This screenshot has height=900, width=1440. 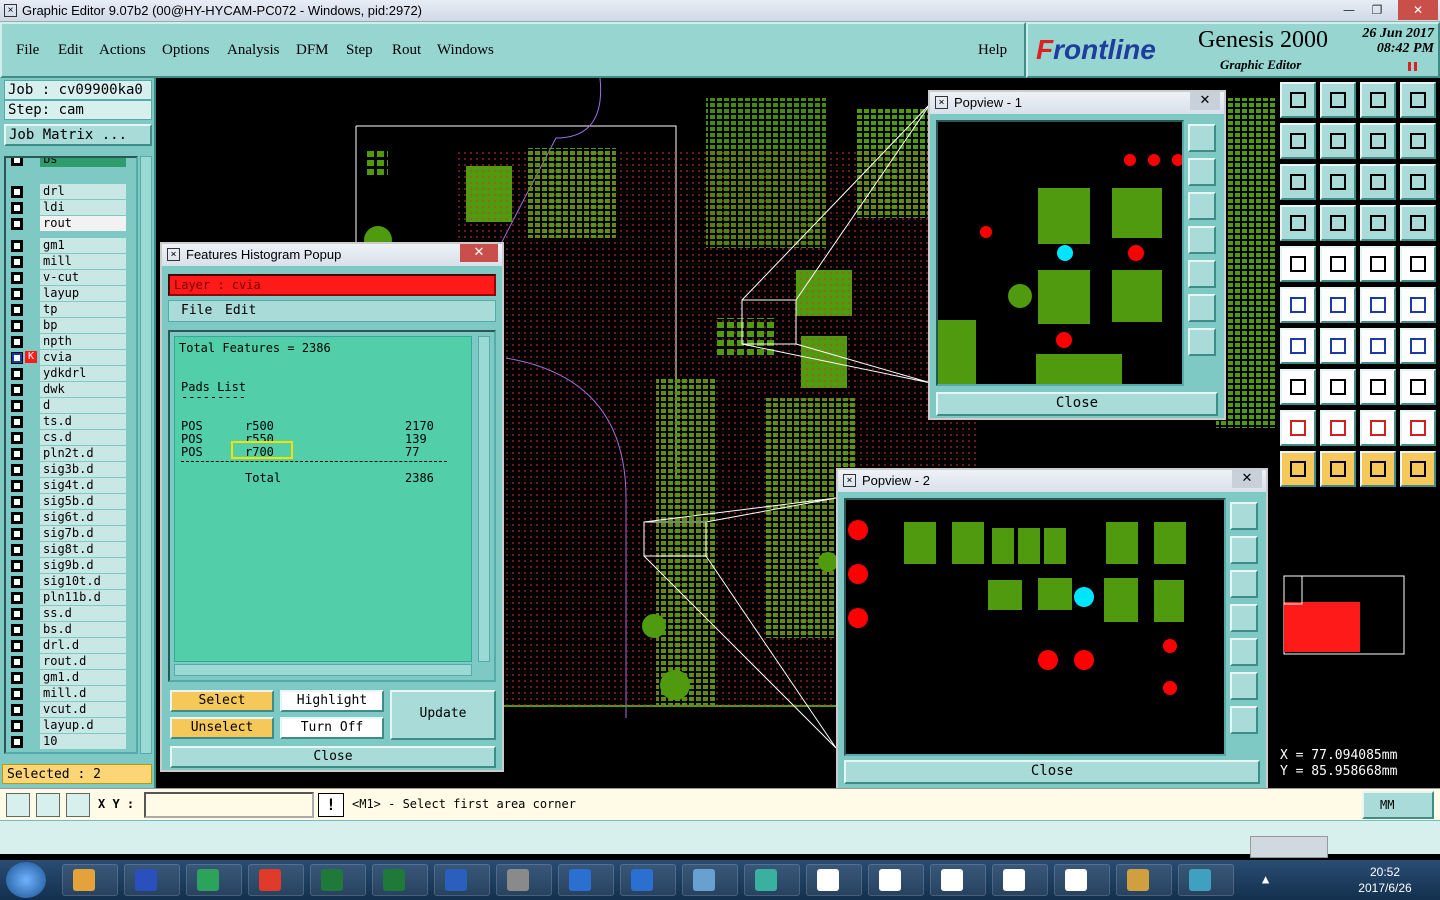 What do you see at coordinates (196, 311) in the screenshot?
I see `histogram-menu-file: File` at bounding box center [196, 311].